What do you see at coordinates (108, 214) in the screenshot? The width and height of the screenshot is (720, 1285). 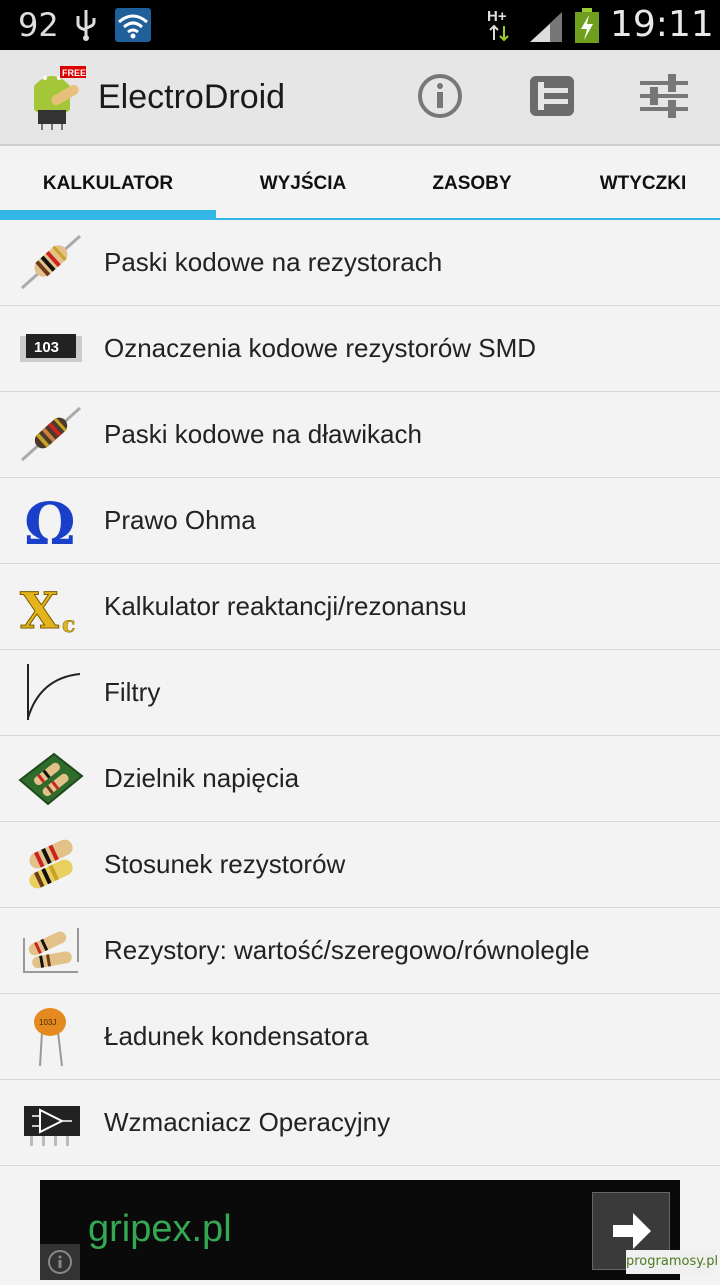 I see `selected-tab-indicator` at bounding box center [108, 214].